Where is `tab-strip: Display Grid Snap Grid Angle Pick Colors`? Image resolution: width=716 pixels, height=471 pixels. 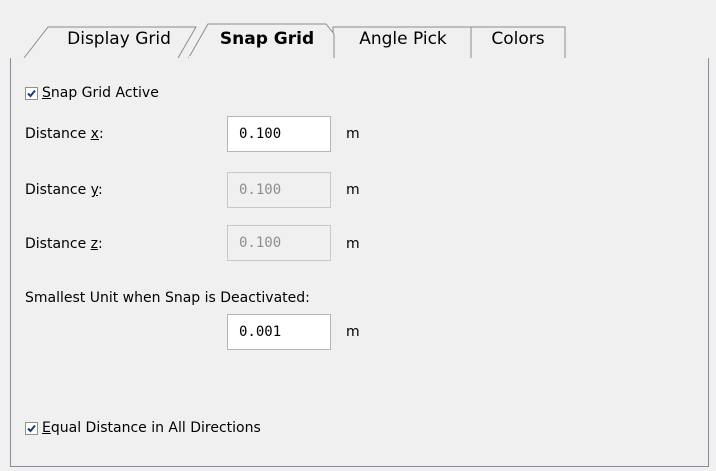
tab-strip: Display Grid Snap Grid Angle Pick Colors is located at coordinates (358, 30).